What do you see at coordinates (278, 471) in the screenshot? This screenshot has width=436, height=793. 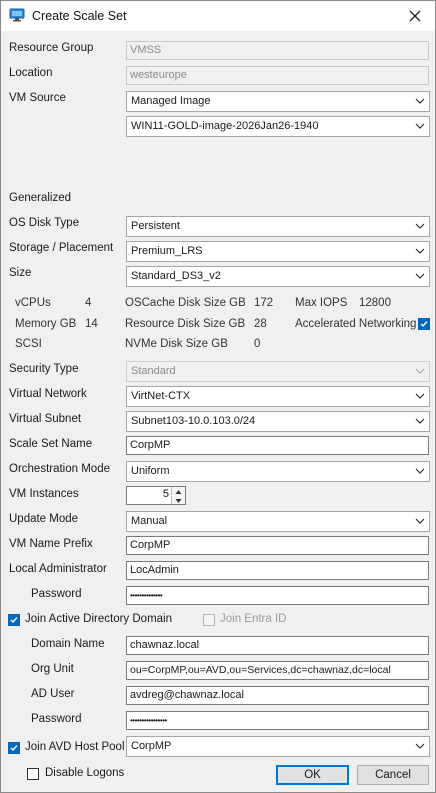 I see `orchestration-mode-dropdown: Uniform` at bounding box center [278, 471].